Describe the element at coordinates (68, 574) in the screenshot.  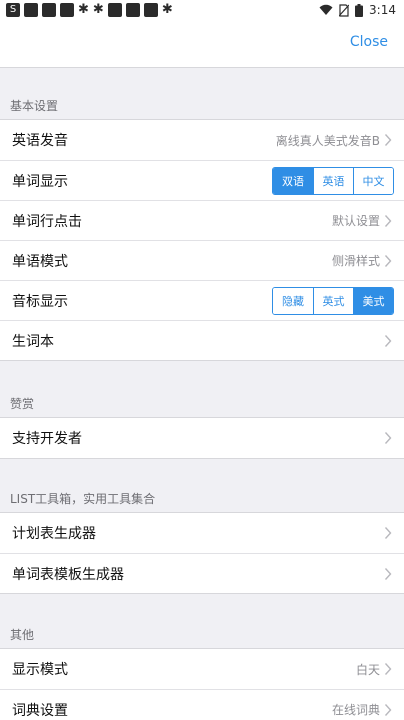
I see `row-label: 单词表模板生成器` at that location.